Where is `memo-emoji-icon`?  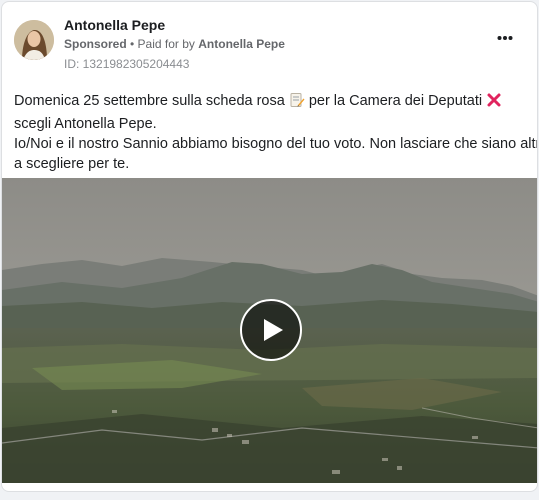
memo-emoji-icon is located at coordinates (297, 103).